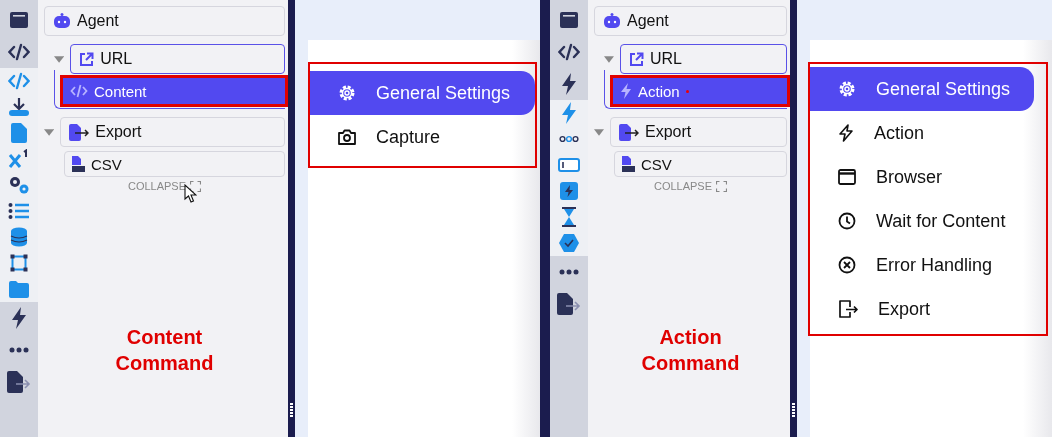 Image resolution: width=1052 pixels, height=437 pixels. I want to click on bolt-square-icon, so click(569, 191).